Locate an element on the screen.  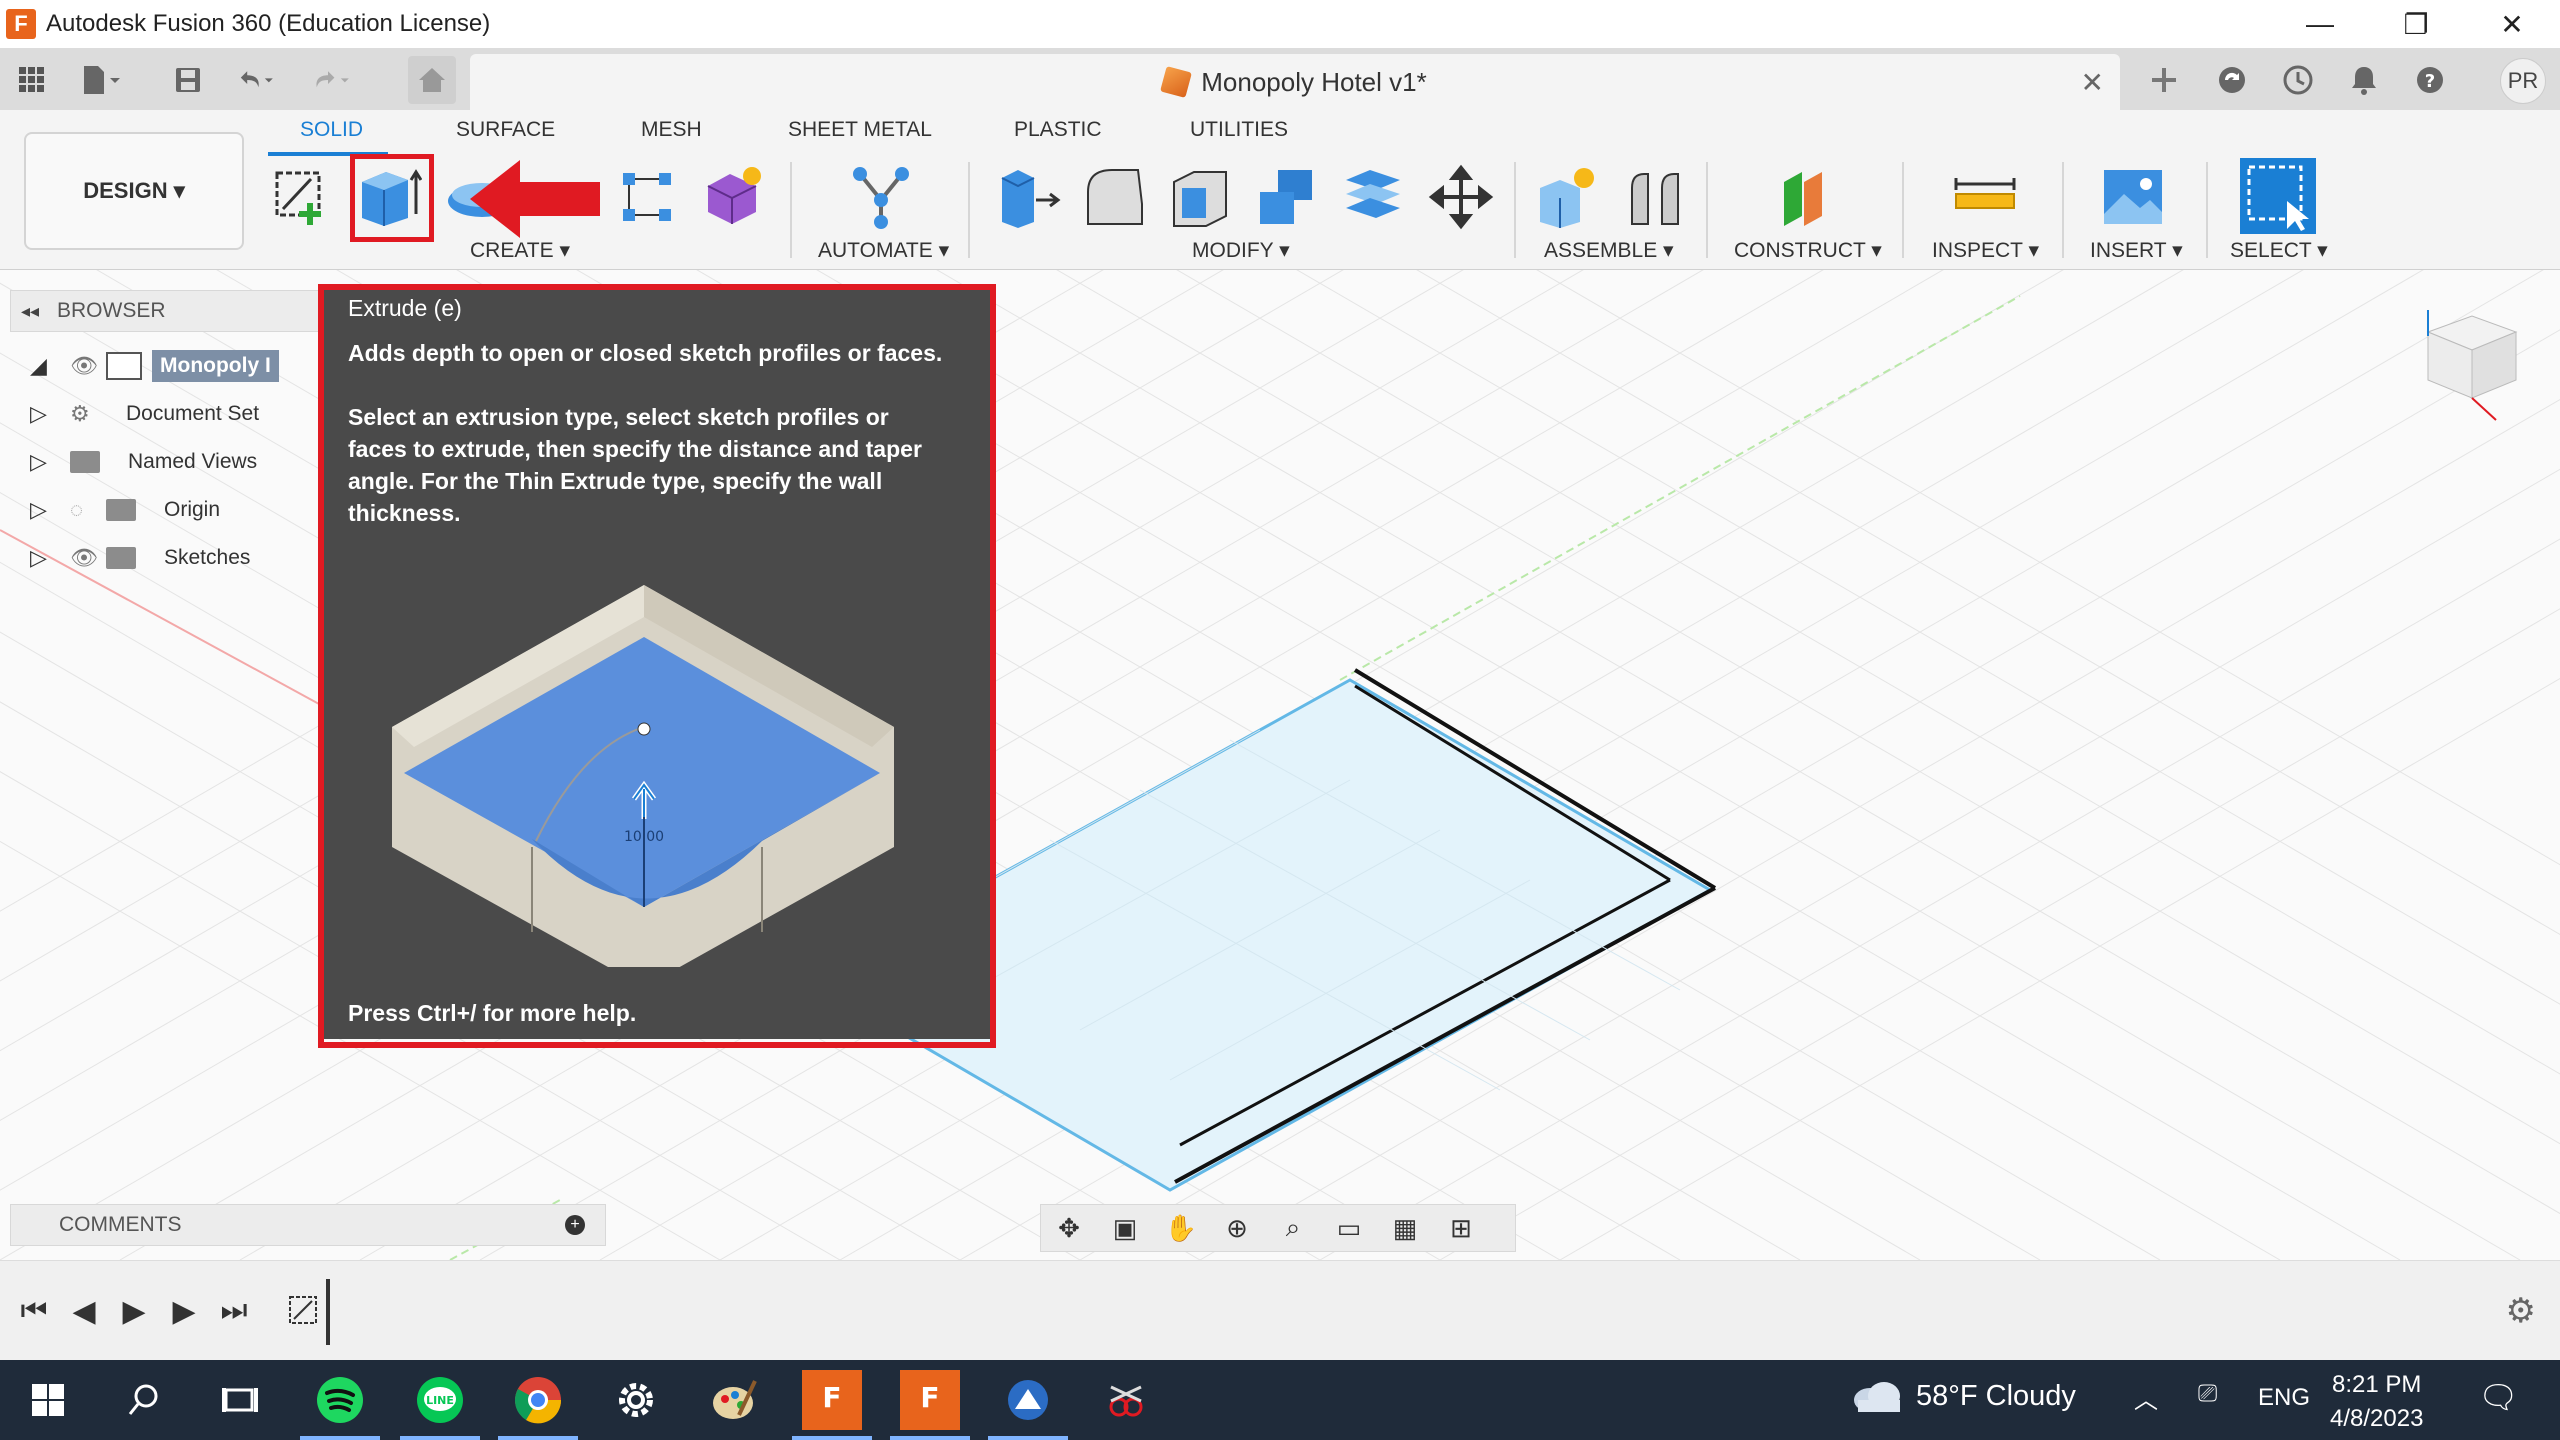
create-group-label: CREATE ▾ is located at coordinates (520, 250).